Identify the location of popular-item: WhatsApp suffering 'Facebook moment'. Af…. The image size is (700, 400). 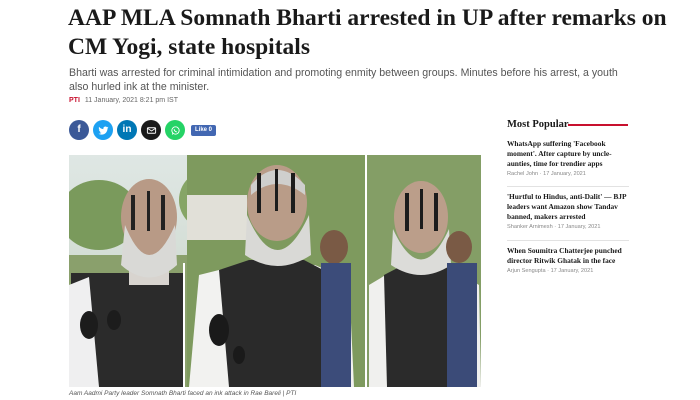
(568, 158).